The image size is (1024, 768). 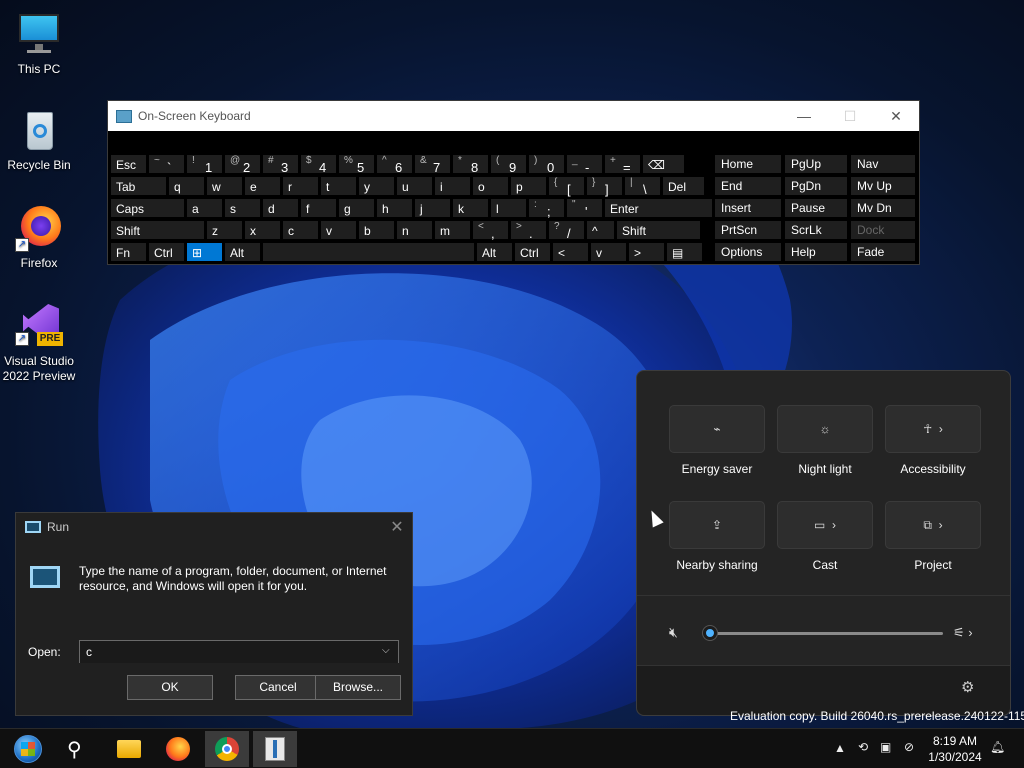 I want to click on chevron-down-icon: ⌵, so click(x=388, y=651).